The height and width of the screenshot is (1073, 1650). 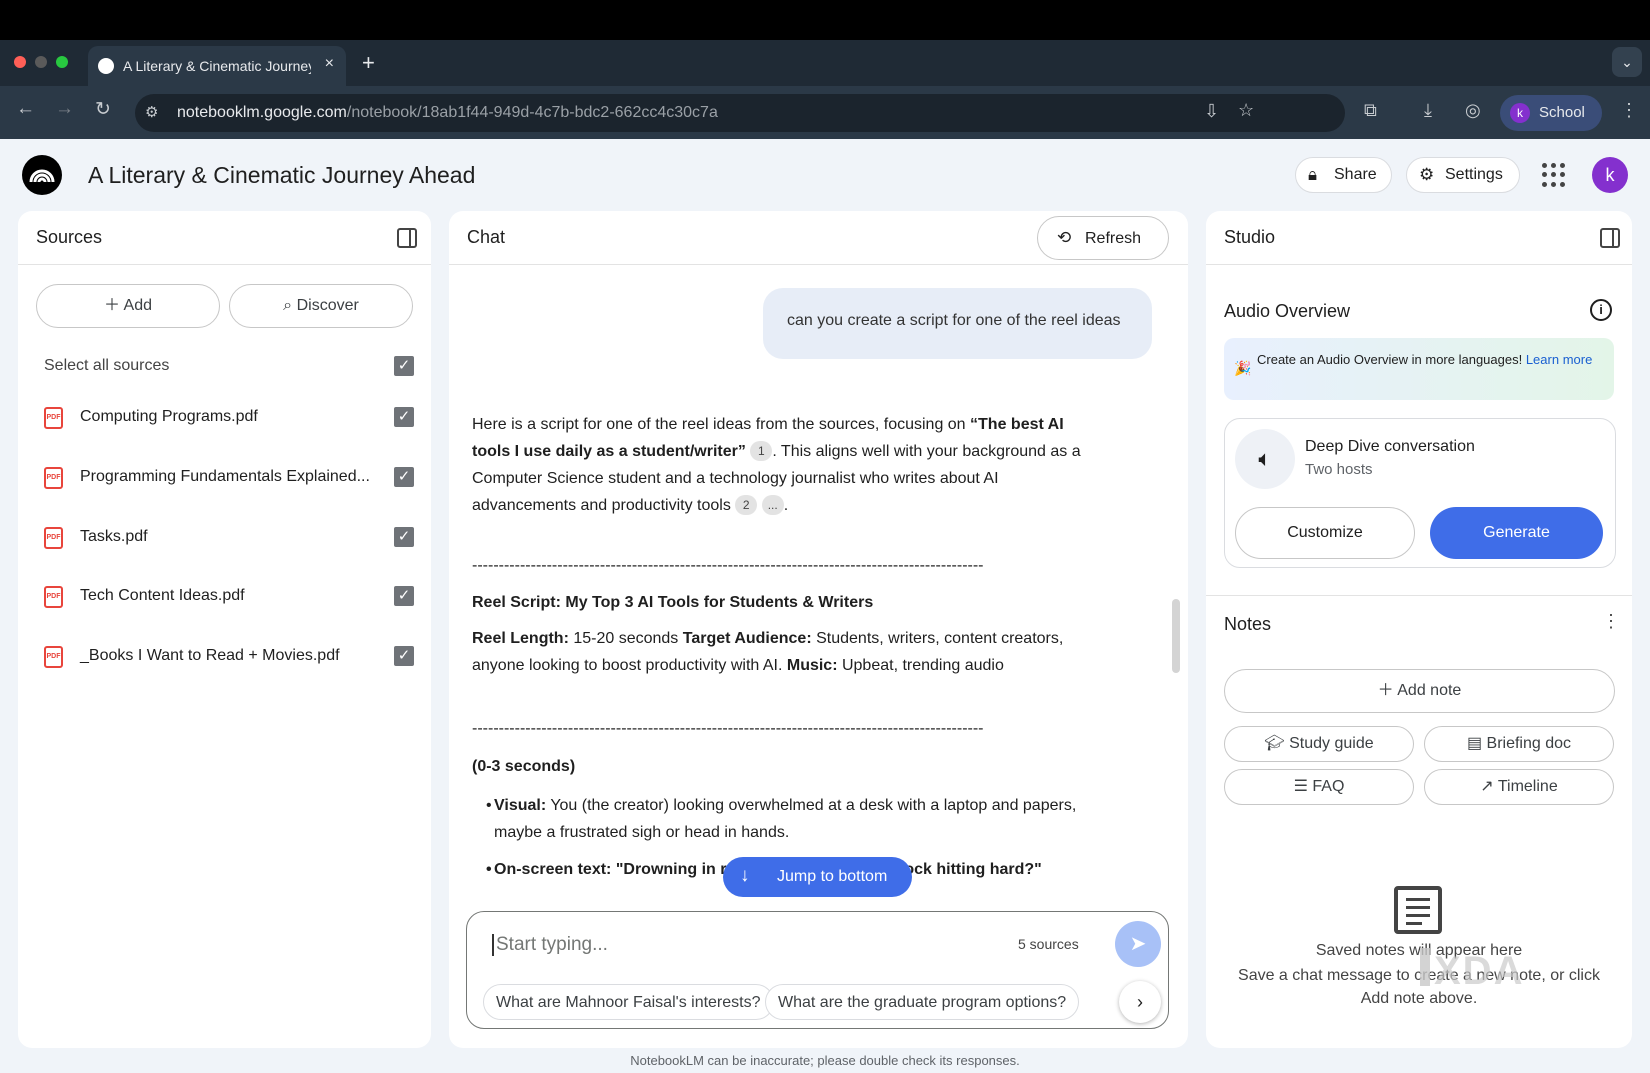 I want to click on source-name: _Books I Want to Read + Movies.pdf, so click(x=210, y=655).